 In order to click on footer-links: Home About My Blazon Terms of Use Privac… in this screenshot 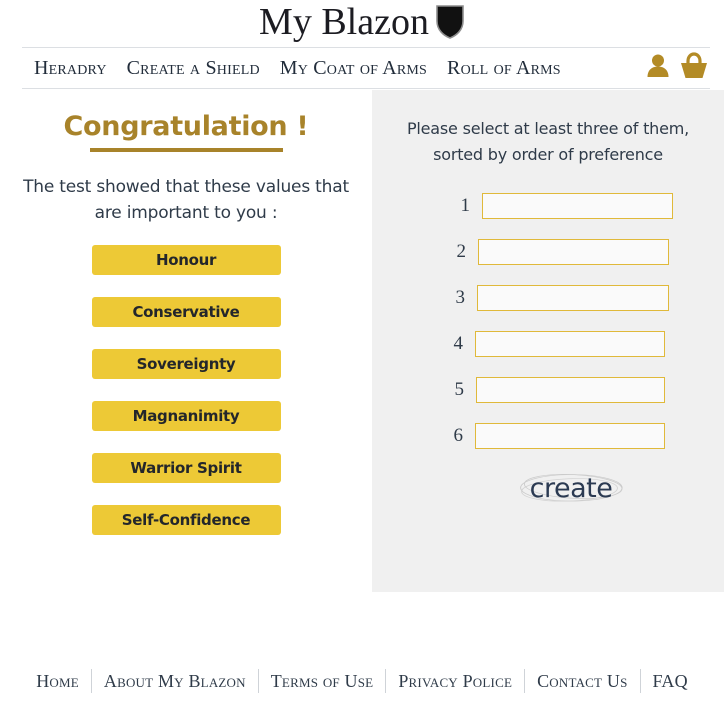, I will do `click(362, 681)`.